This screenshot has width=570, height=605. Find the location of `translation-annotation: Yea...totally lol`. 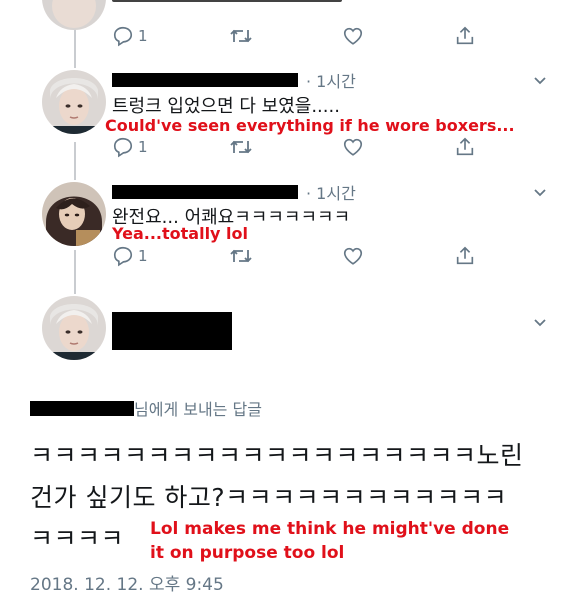

translation-annotation: Yea...totally lol is located at coordinates (180, 233).